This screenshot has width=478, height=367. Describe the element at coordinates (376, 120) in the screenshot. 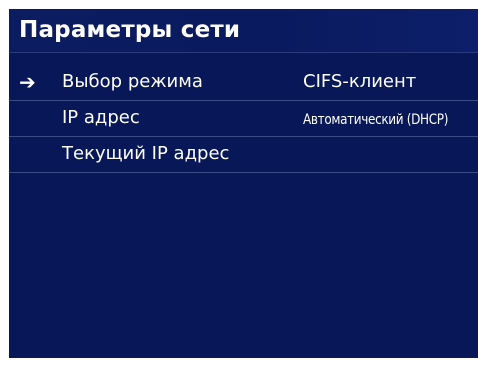

I see `menu-item-value: Автоматический (DHCP)` at that location.